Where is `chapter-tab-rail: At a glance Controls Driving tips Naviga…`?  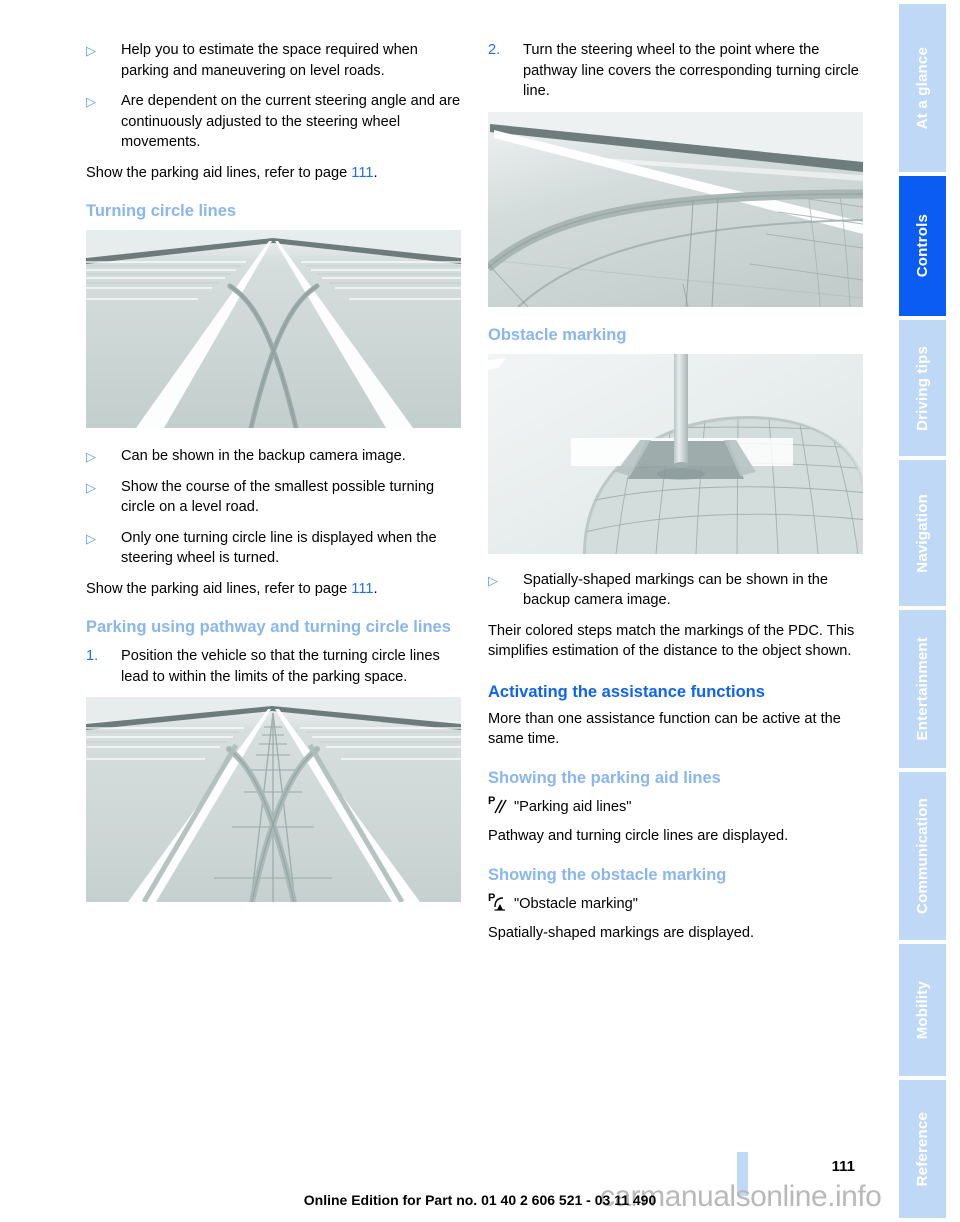 chapter-tab-rail: At a glance Controls Driving tips Naviga… is located at coordinates (922, 611).